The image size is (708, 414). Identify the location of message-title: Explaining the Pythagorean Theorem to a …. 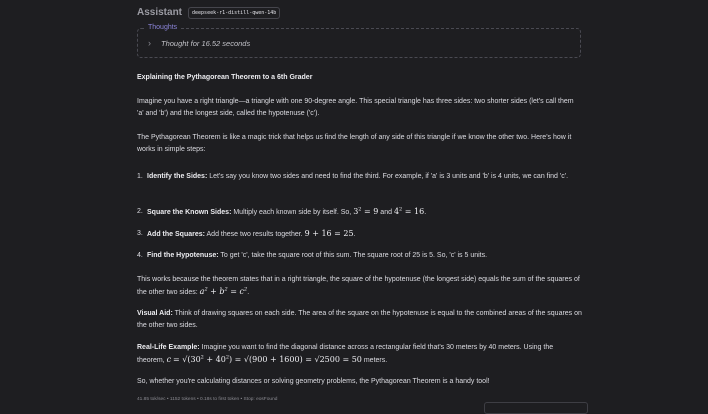
(225, 77).